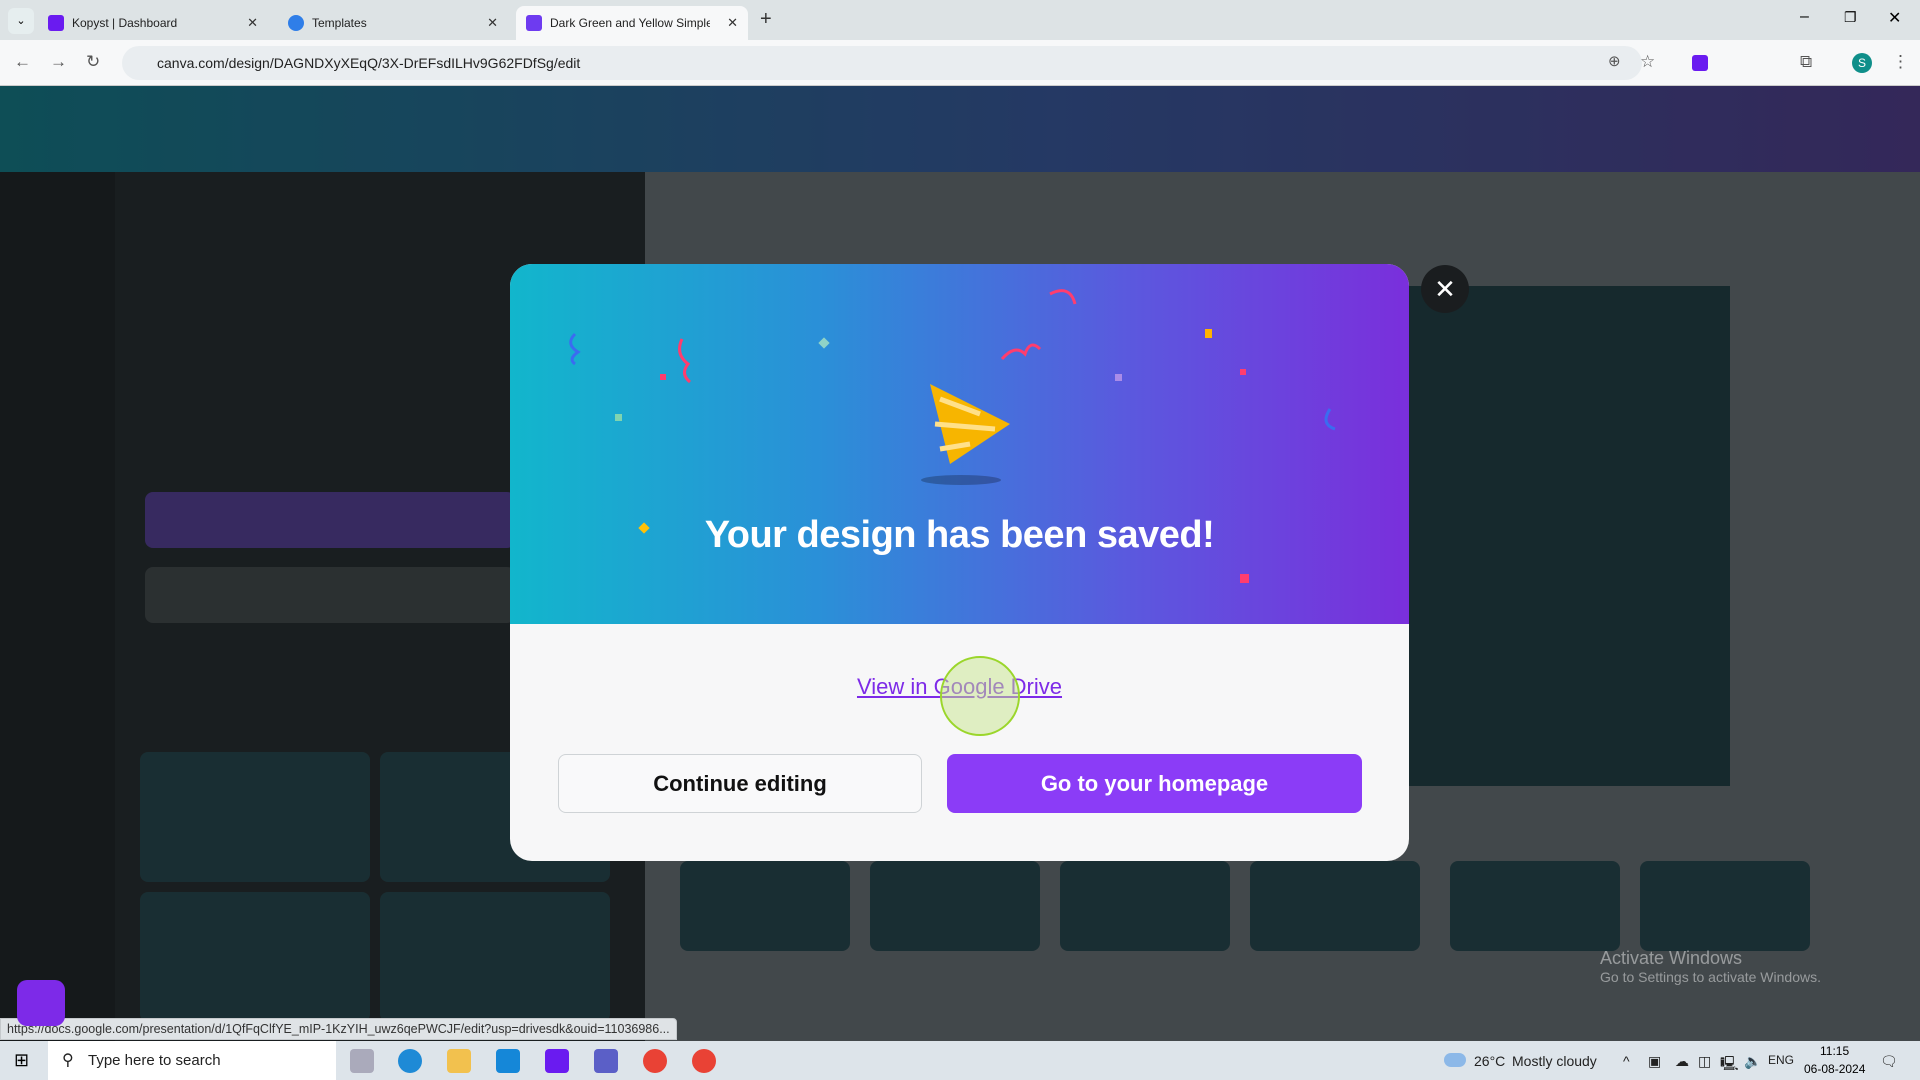 Image resolution: width=1920 pixels, height=1080 pixels. I want to click on tab-label: Dark Green and Yellow Simple M, so click(630, 23).